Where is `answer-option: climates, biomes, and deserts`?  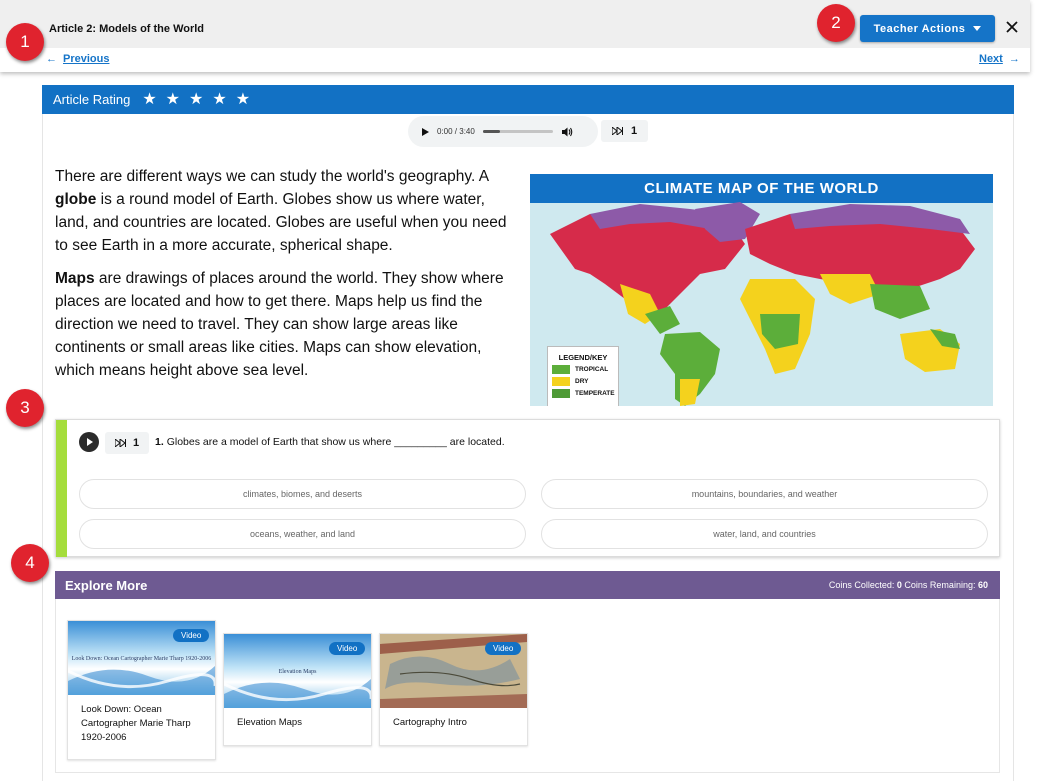 answer-option: climates, biomes, and deserts is located at coordinates (302, 494).